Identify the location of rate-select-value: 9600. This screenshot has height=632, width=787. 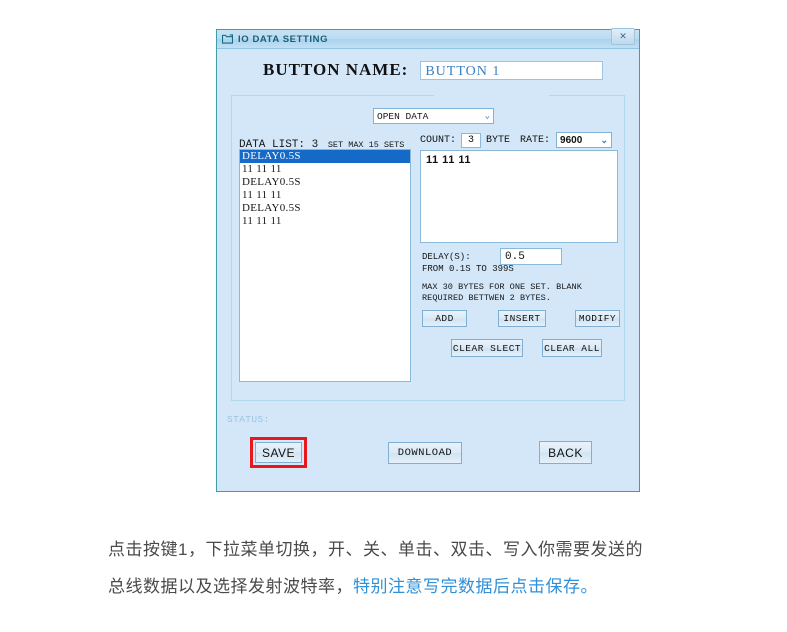
(571, 140).